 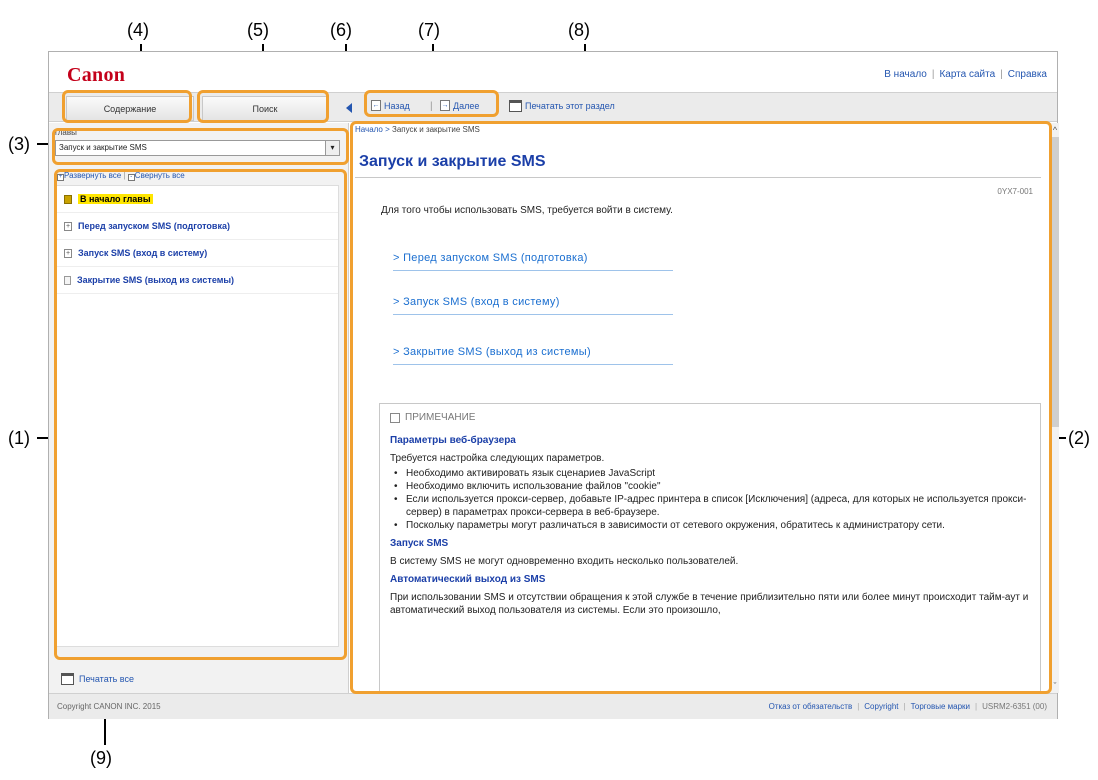 What do you see at coordinates (258, 30) in the screenshot?
I see `callout-5: (5)` at bounding box center [258, 30].